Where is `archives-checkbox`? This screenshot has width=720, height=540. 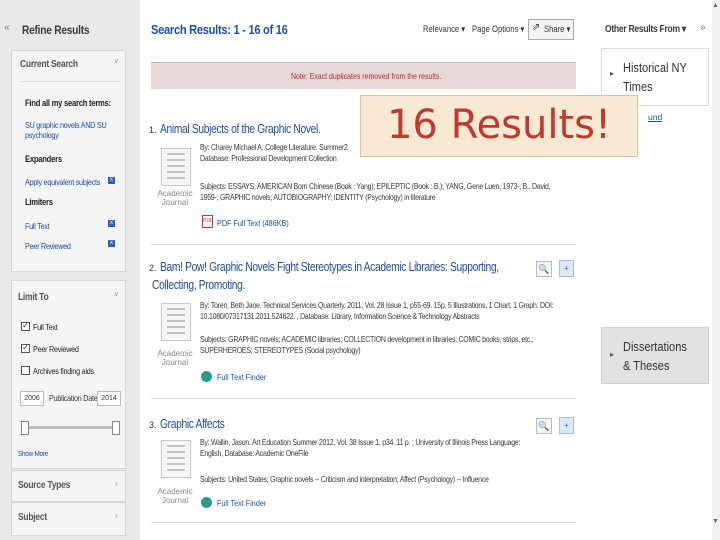 archives-checkbox is located at coordinates (25, 370).